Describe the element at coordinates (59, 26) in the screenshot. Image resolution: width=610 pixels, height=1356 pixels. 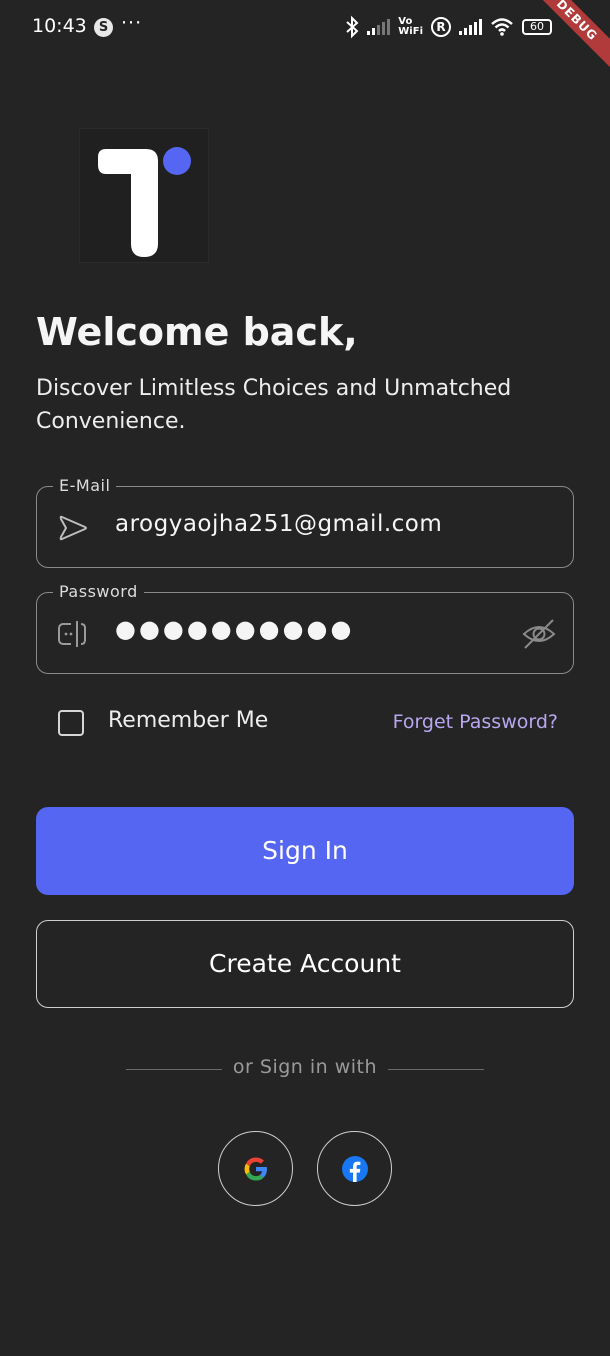
I see `status-time: 10:43` at that location.